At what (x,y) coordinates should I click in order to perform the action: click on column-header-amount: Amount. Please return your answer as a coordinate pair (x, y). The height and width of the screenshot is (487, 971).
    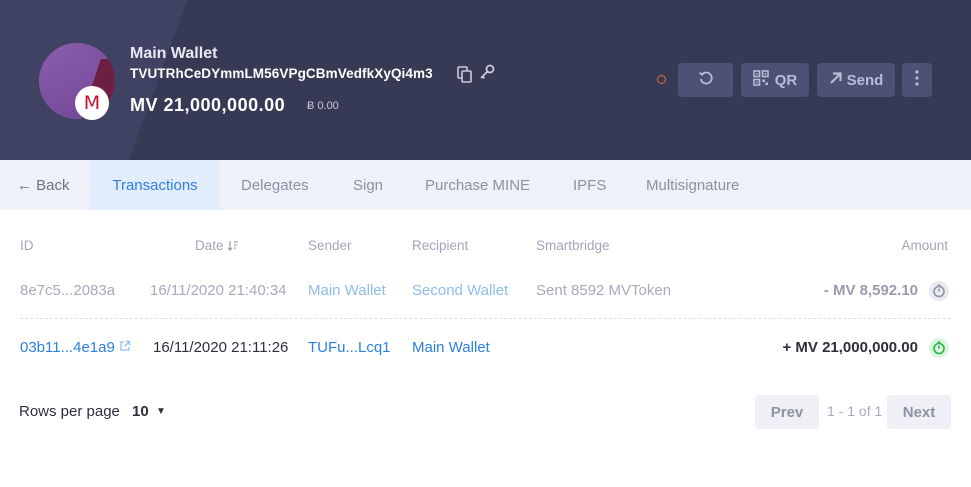
    Looking at the image, I should click on (924, 245).